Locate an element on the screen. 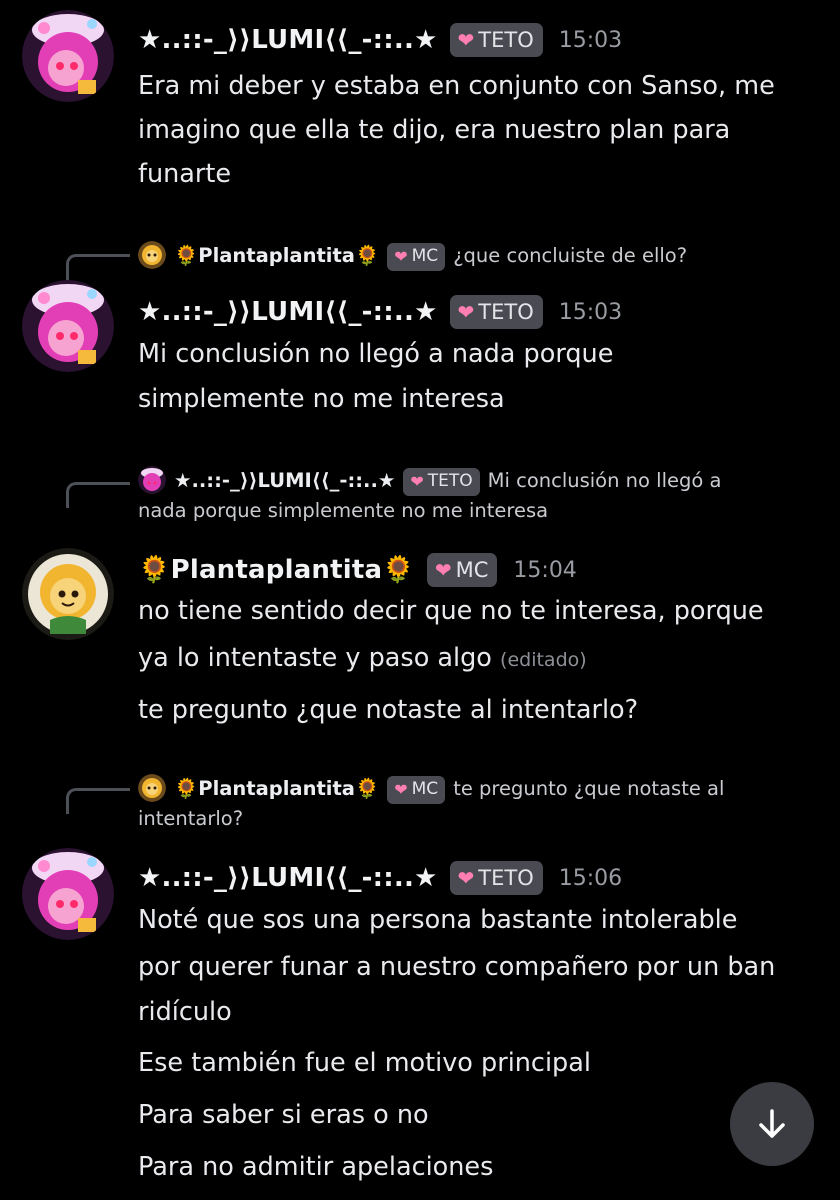  timestamp: 15:06 is located at coordinates (590, 878).